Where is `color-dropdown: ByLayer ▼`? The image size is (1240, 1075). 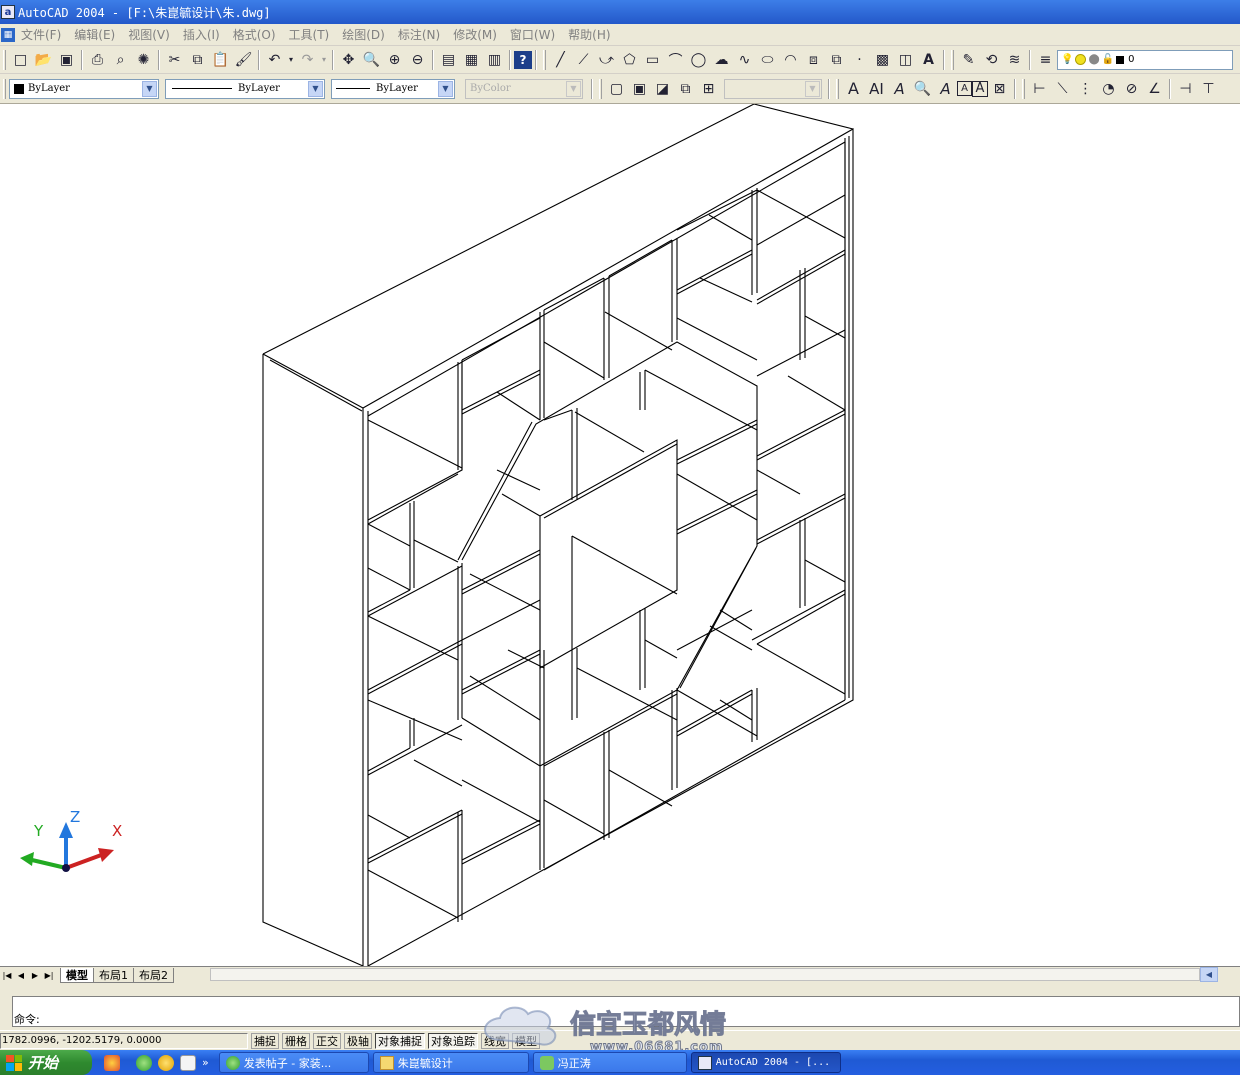
color-dropdown: ByLayer ▼ is located at coordinates (84, 88).